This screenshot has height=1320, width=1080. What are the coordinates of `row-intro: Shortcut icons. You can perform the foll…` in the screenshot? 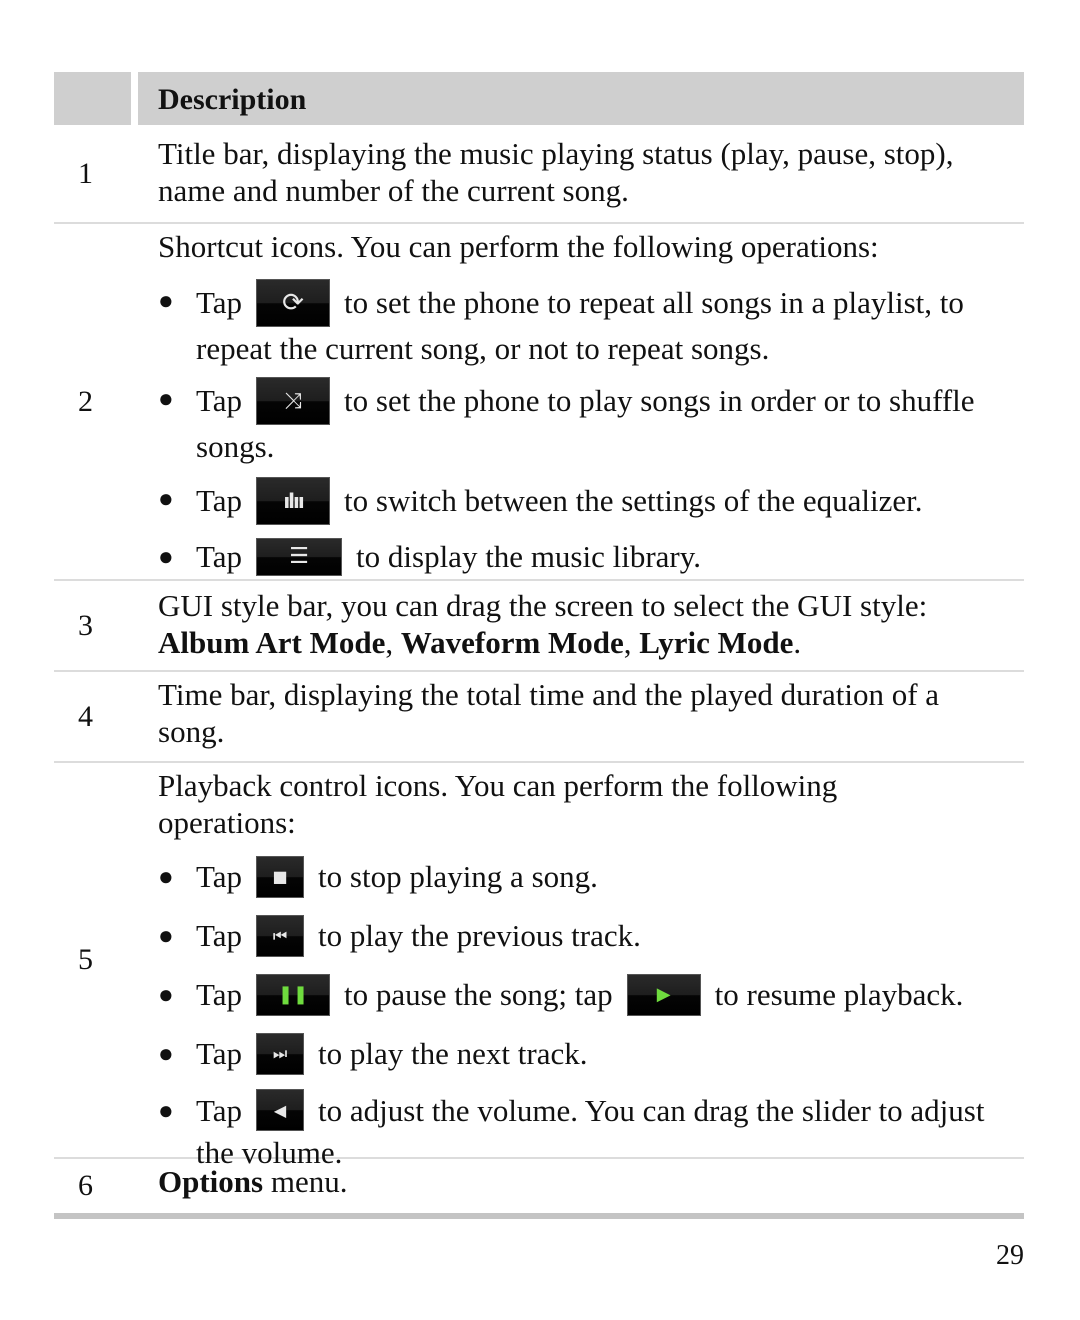 It's located at (518, 246).